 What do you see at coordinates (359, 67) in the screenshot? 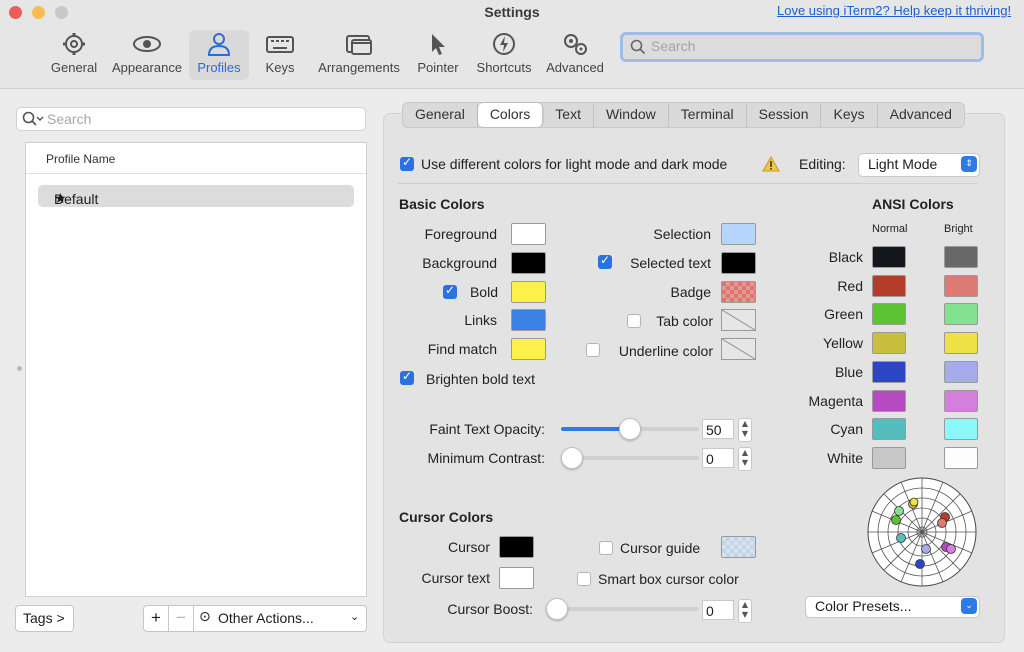
I see `toolbar-arrangements-label: Arrangements` at bounding box center [359, 67].